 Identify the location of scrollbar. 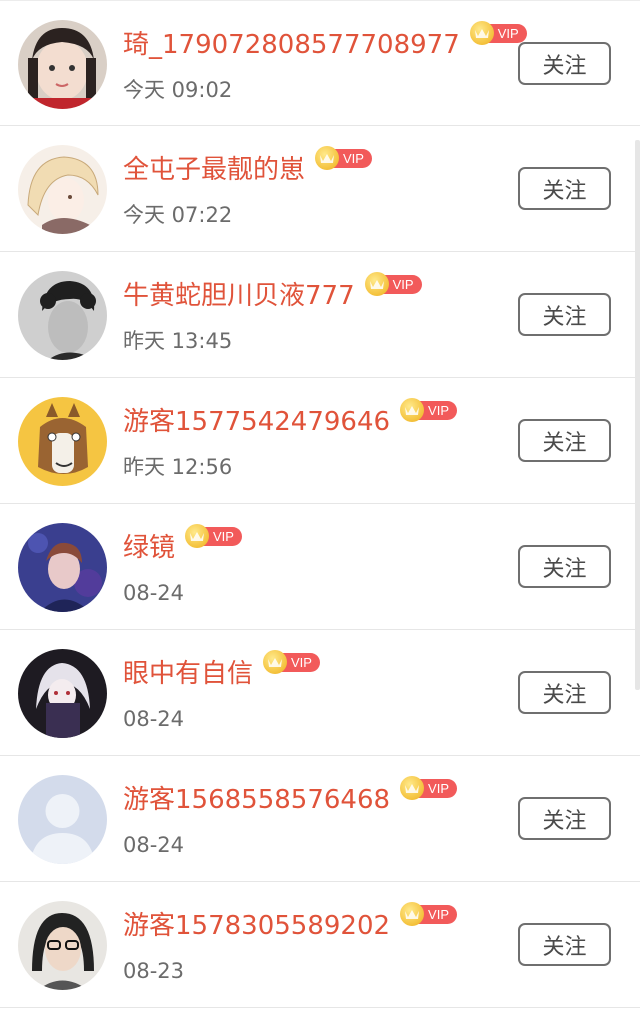
(637, 415).